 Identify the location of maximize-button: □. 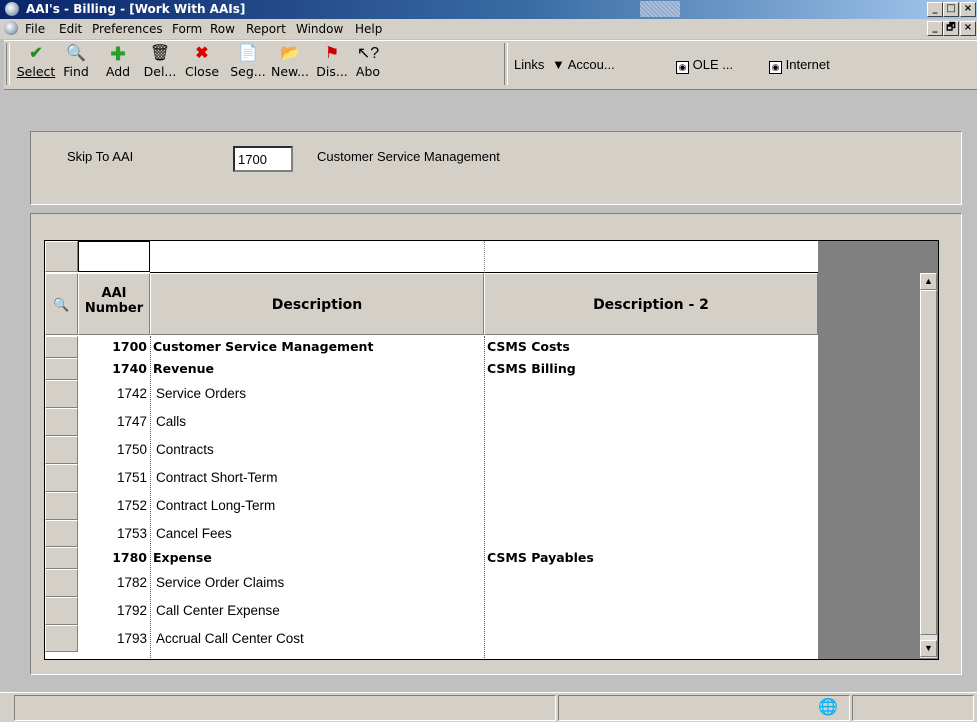
(951, 9).